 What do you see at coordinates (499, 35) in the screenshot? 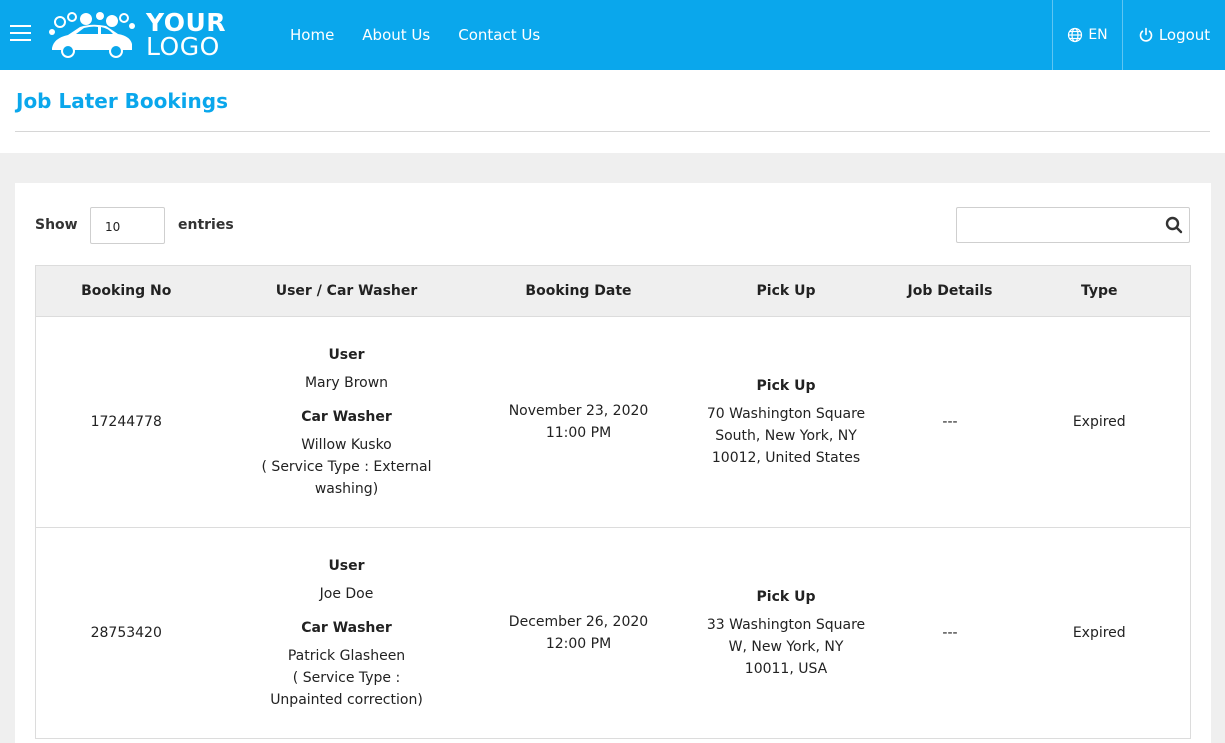
I see `nav-contact-us-link: Contact Us` at bounding box center [499, 35].